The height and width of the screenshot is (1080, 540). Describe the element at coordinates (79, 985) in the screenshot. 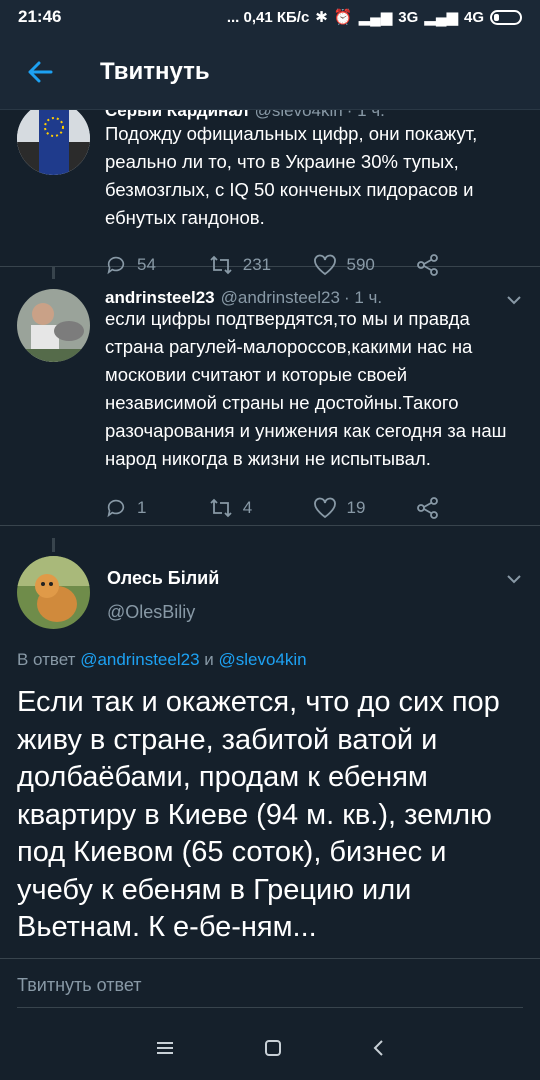

I see `reply-input: Твитнуть ответ` at that location.